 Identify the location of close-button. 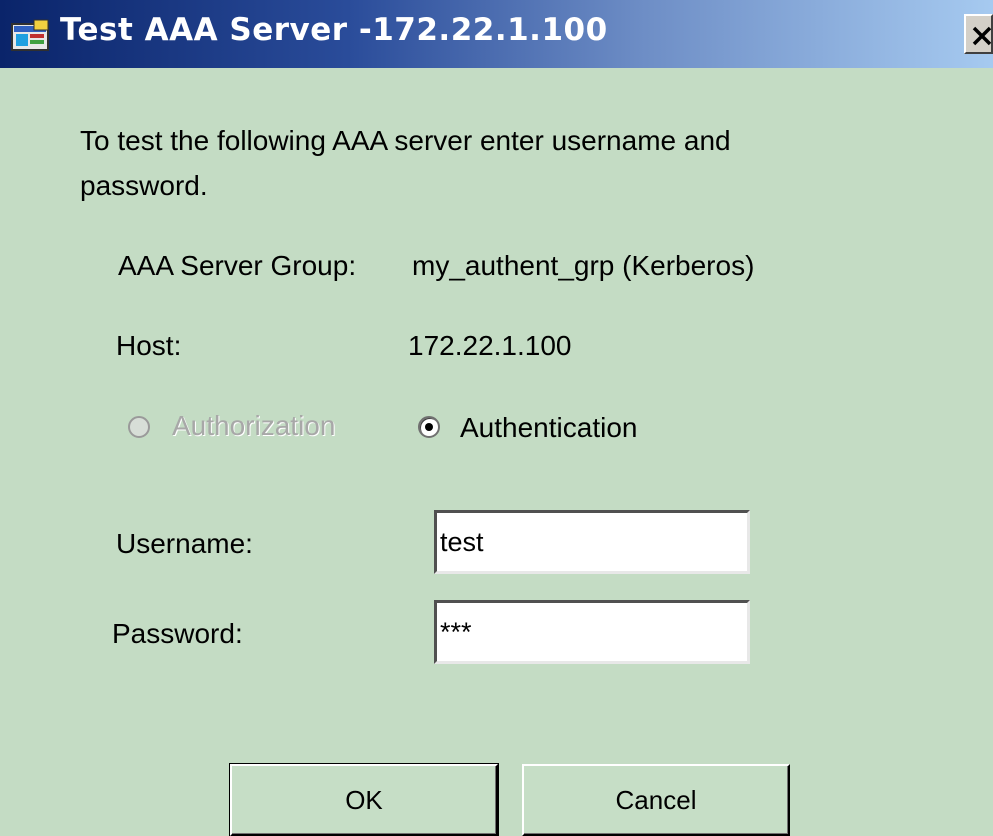
(978, 34).